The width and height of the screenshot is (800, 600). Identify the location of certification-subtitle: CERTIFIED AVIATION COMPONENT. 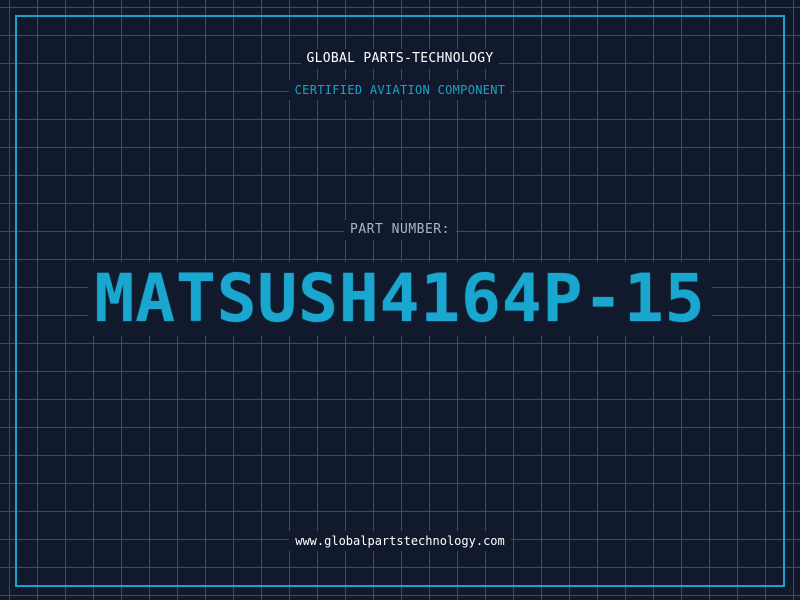
(400, 90).